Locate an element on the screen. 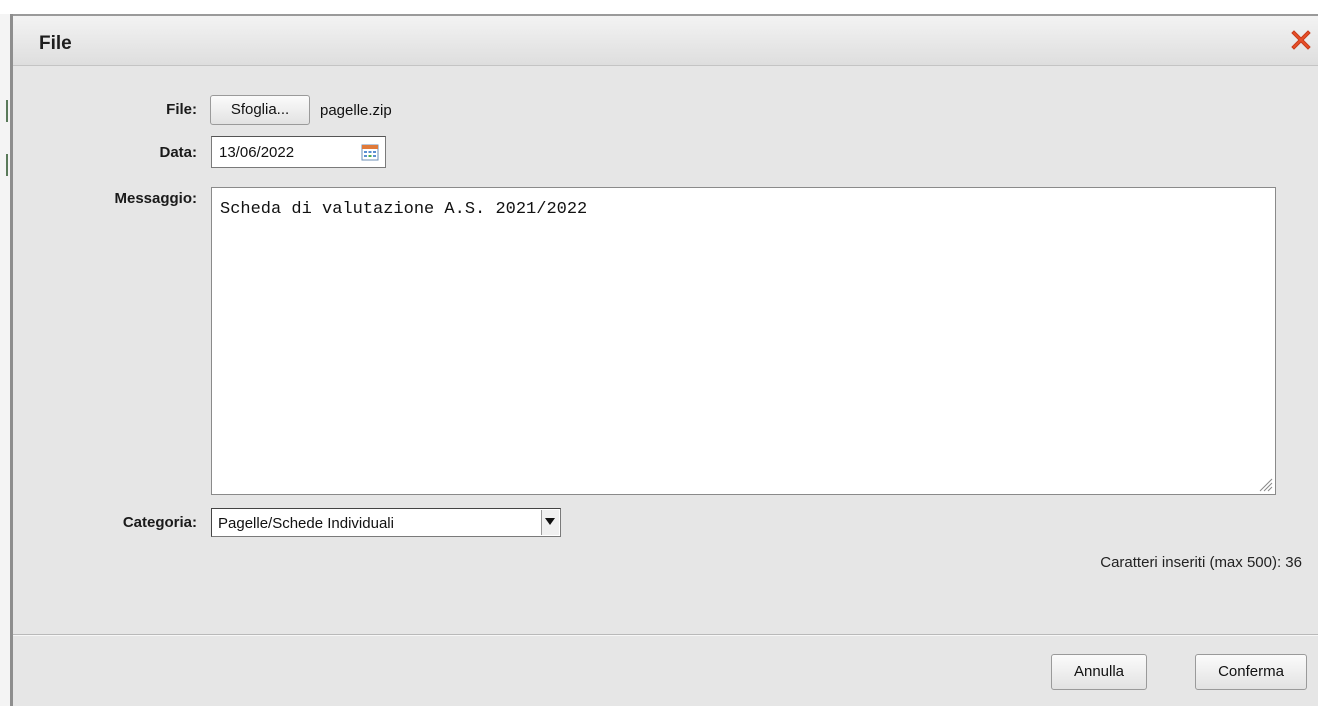 Image resolution: width=1318 pixels, height=706 pixels. selected-filename: pagelle.zip is located at coordinates (356, 110).